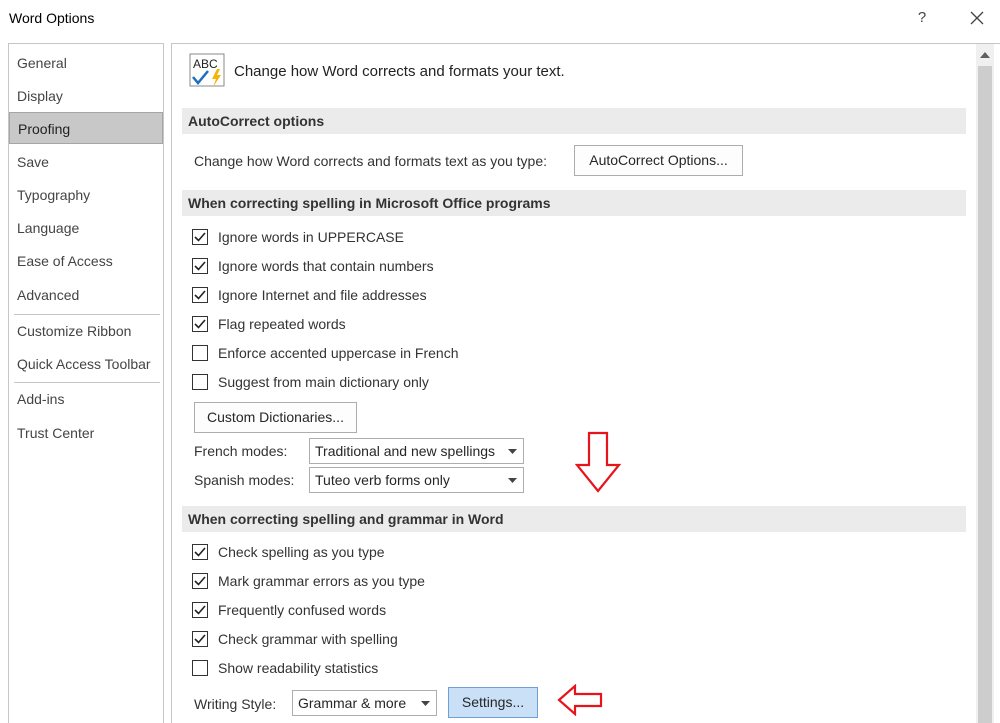 The image size is (1000, 723). What do you see at coordinates (985, 394) in the screenshot?
I see `scrollbar-thumb` at bounding box center [985, 394].